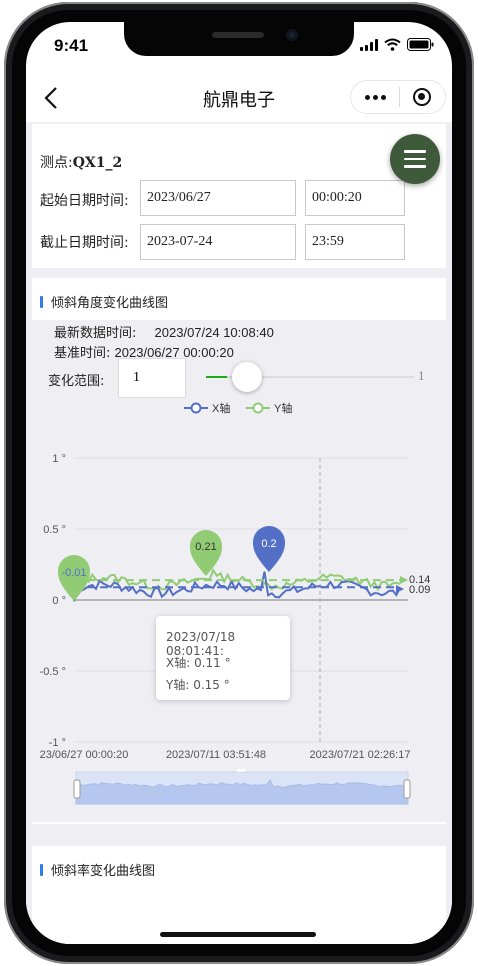 The width and height of the screenshot is (478, 966). Describe the element at coordinates (239, 895) in the screenshot. I see `rate-chart-card: 倾斜率变化曲线图` at that location.